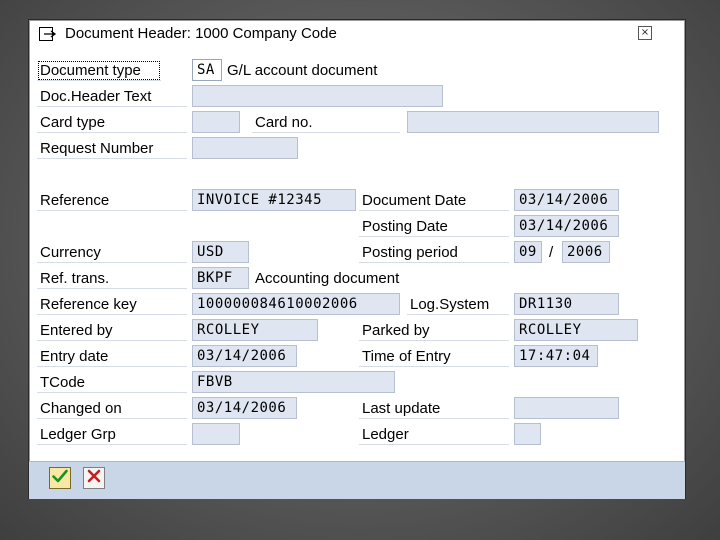 This screenshot has height=540, width=720. What do you see at coordinates (244, 408) in the screenshot?
I see `changed-on-field: 03/14/2006` at bounding box center [244, 408].